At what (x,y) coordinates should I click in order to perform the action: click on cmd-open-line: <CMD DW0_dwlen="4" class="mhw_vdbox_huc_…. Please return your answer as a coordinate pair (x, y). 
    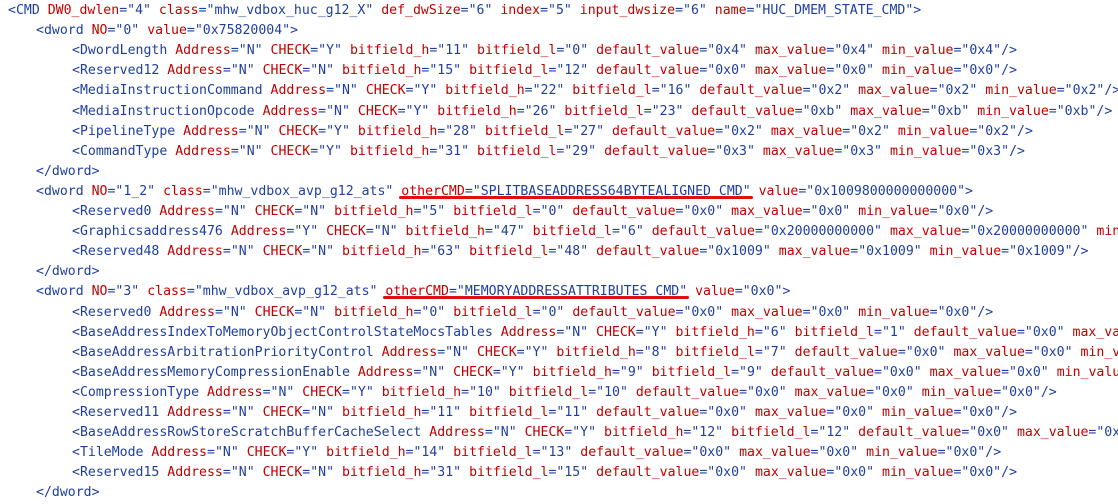
    Looking at the image, I should click on (460, 11).